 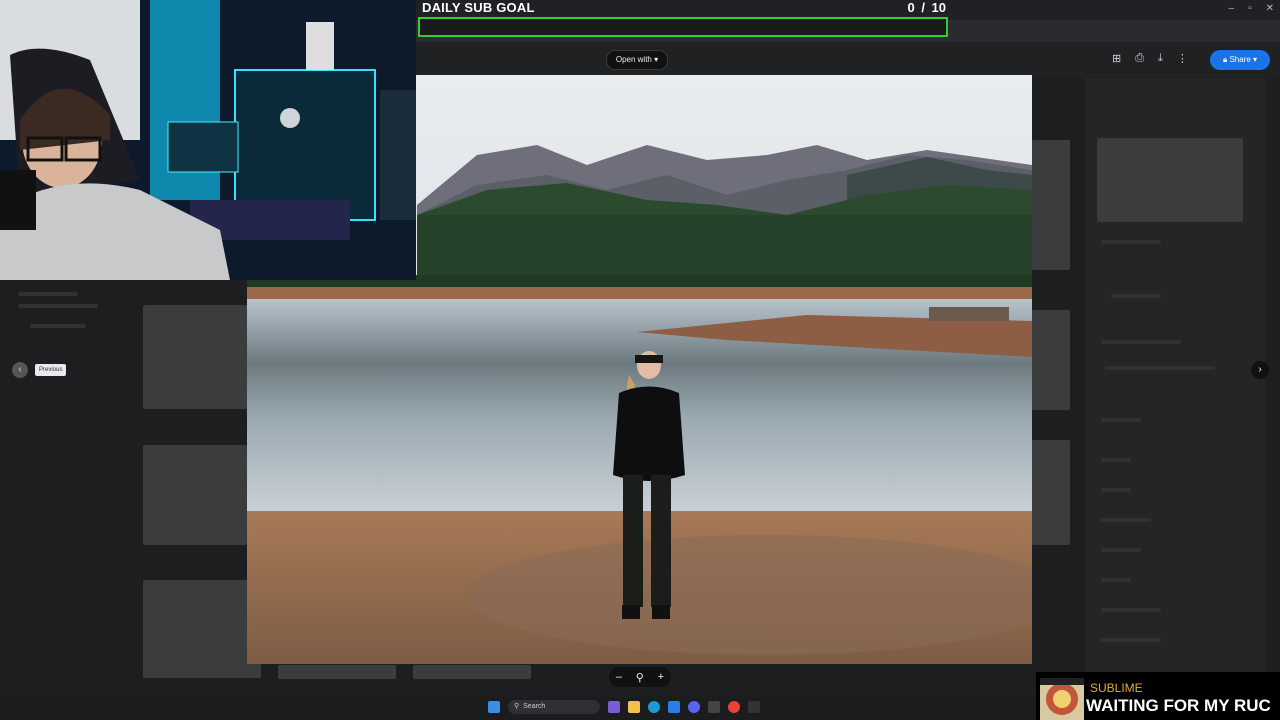 I want to click on sub-goal-widget: DAILY SUB GOAL 0 / 10, so click(x=683, y=19).